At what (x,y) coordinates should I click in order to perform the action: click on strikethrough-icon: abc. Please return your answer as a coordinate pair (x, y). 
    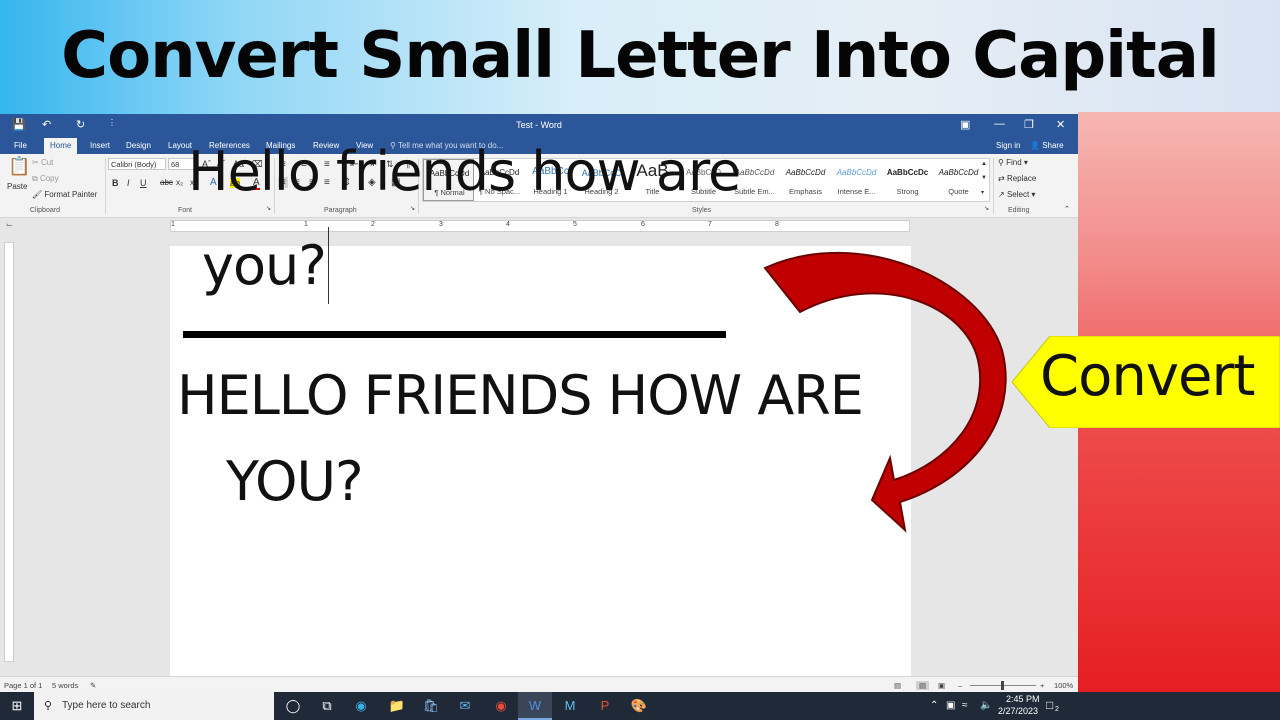
    Looking at the image, I should click on (166, 182).